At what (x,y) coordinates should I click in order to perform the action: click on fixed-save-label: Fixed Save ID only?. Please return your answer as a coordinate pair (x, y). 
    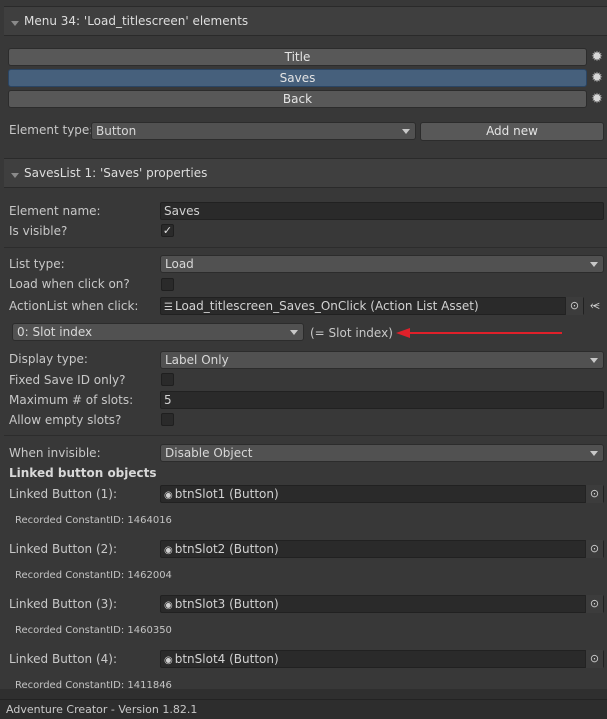
    Looking at the image, I should click on (67, 380).